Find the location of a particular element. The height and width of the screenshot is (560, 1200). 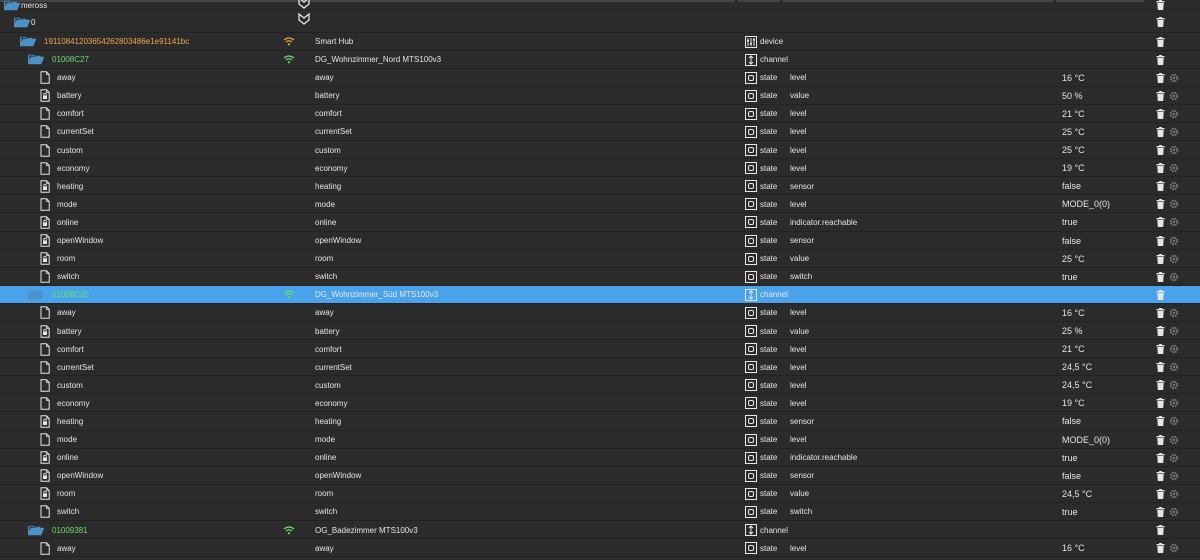

tree-item-name: 0 is located at coordinates (24, 22).